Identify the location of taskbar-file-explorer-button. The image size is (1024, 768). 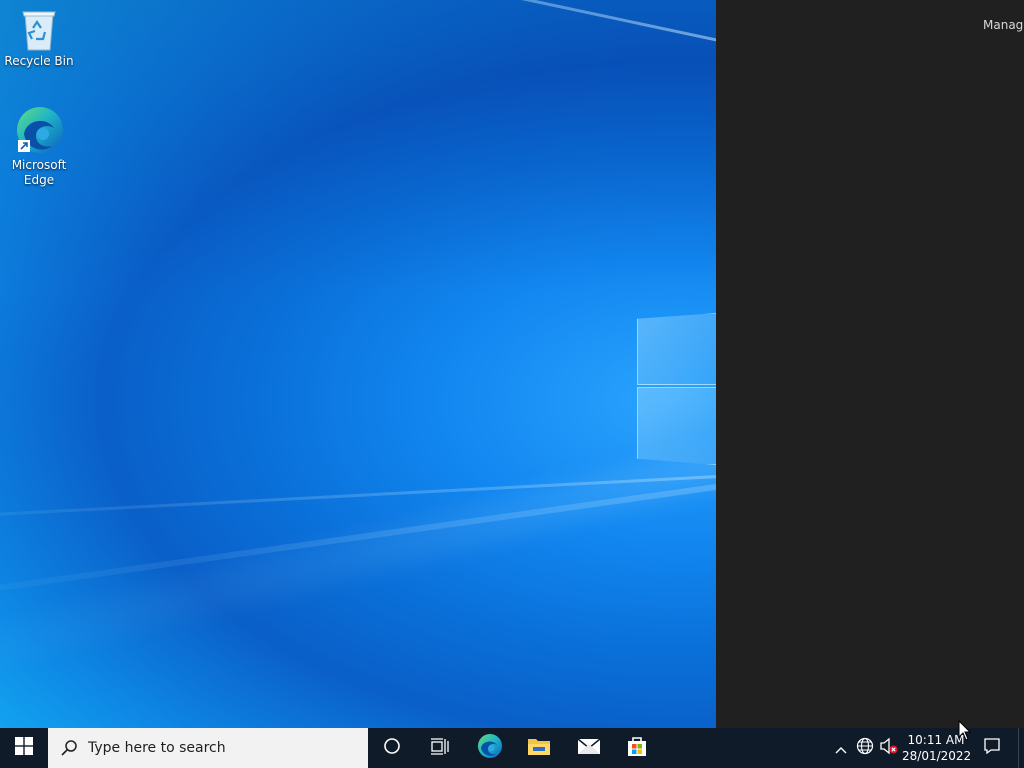
(539, 748).